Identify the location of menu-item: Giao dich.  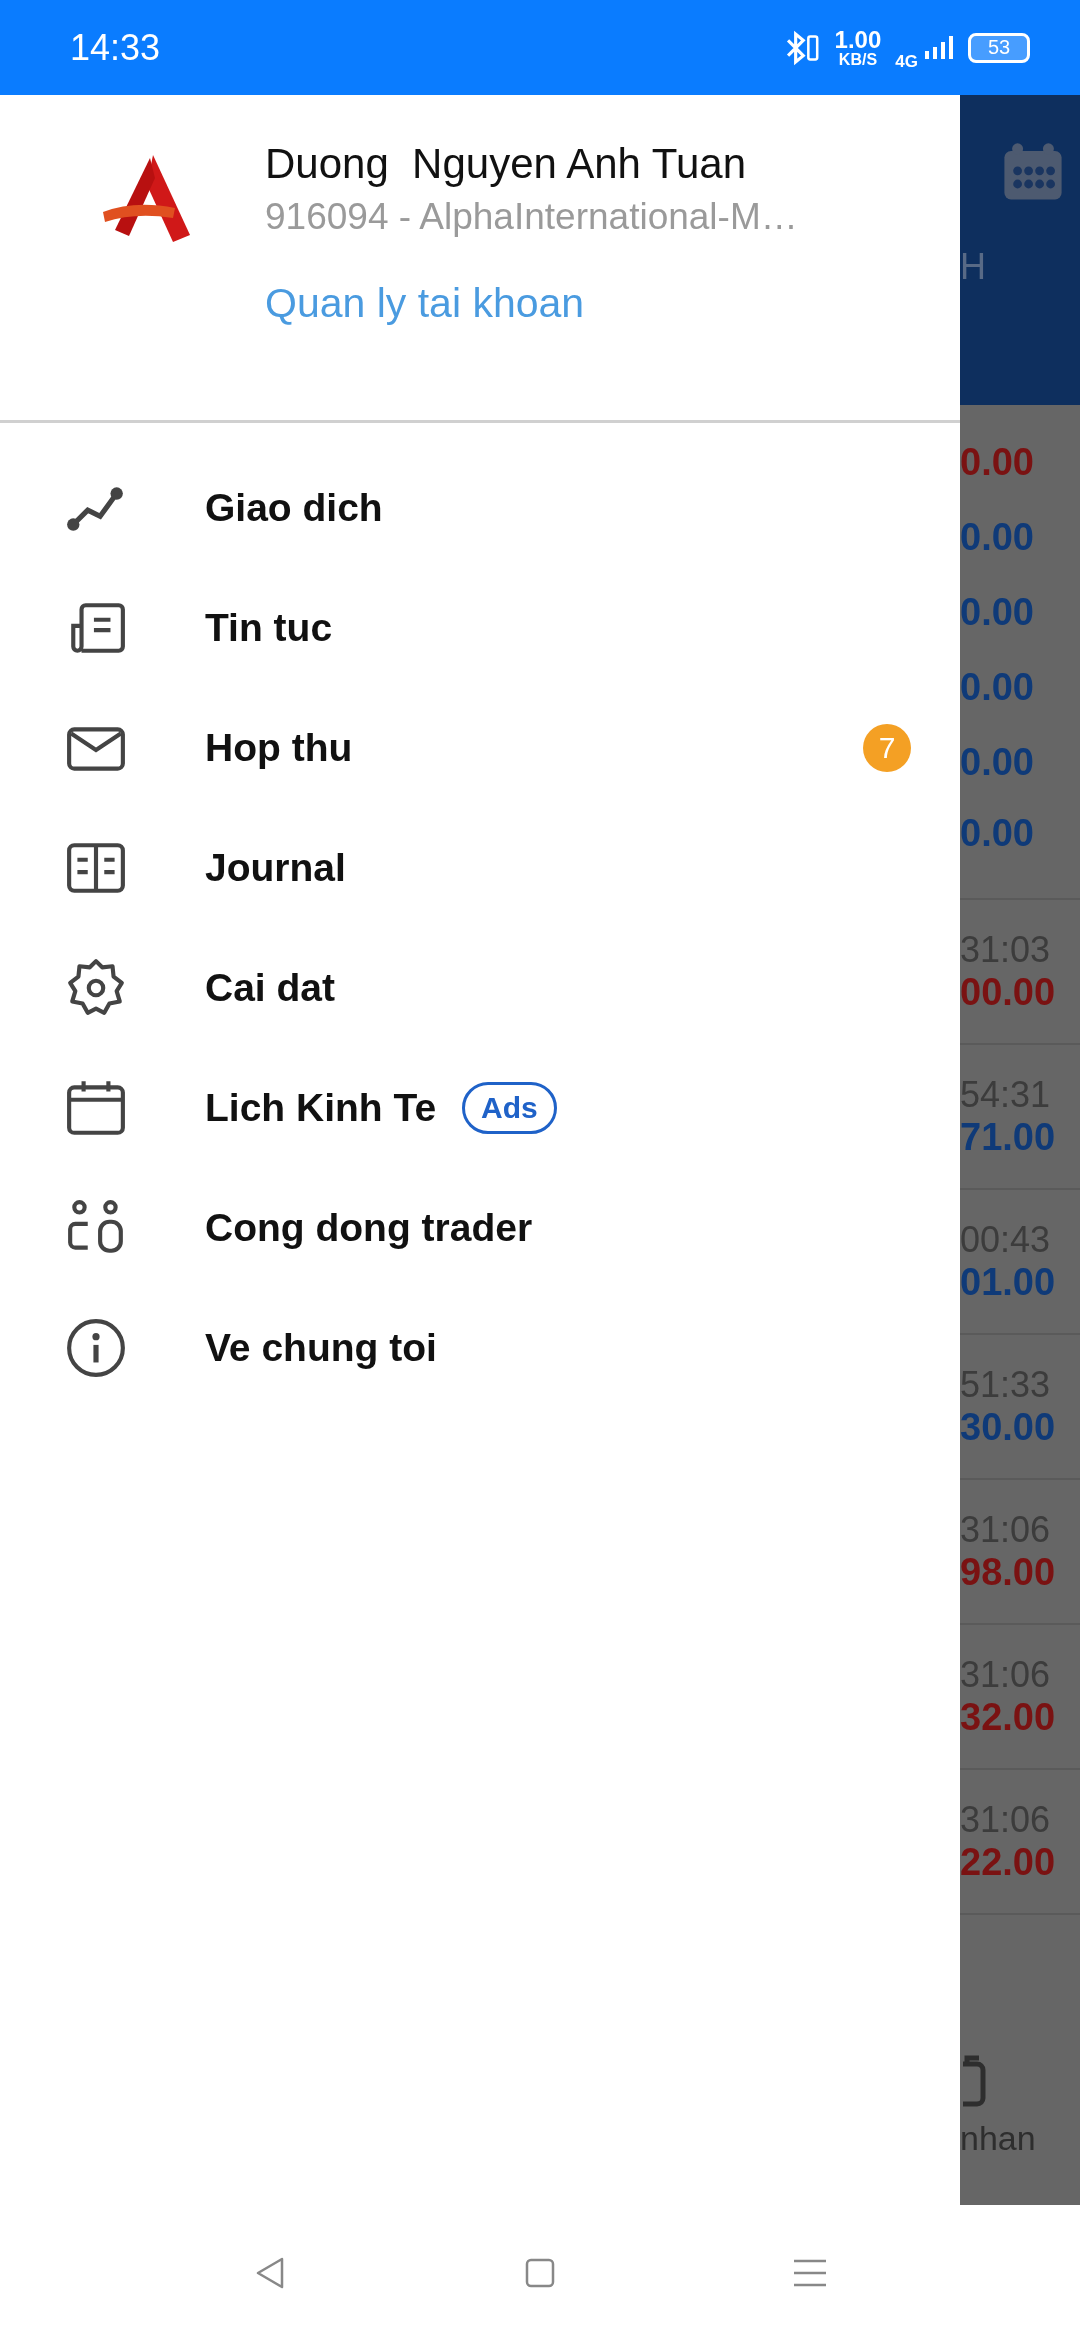
(480, 508).